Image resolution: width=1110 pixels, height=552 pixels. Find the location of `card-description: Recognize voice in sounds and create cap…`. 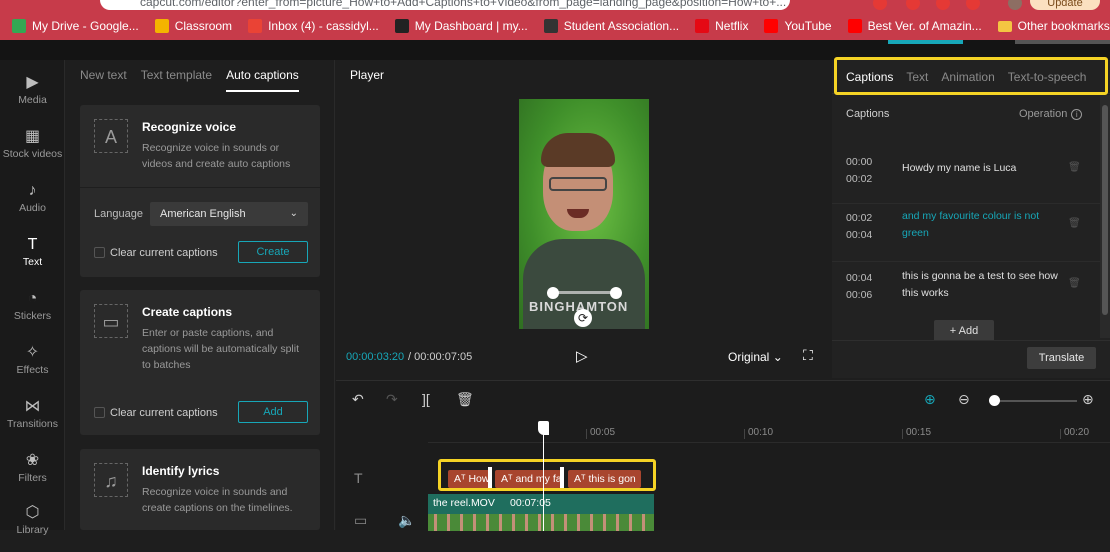

card-description: Recognize voice in sounds and create cap… is located at coordinates (217, 500).